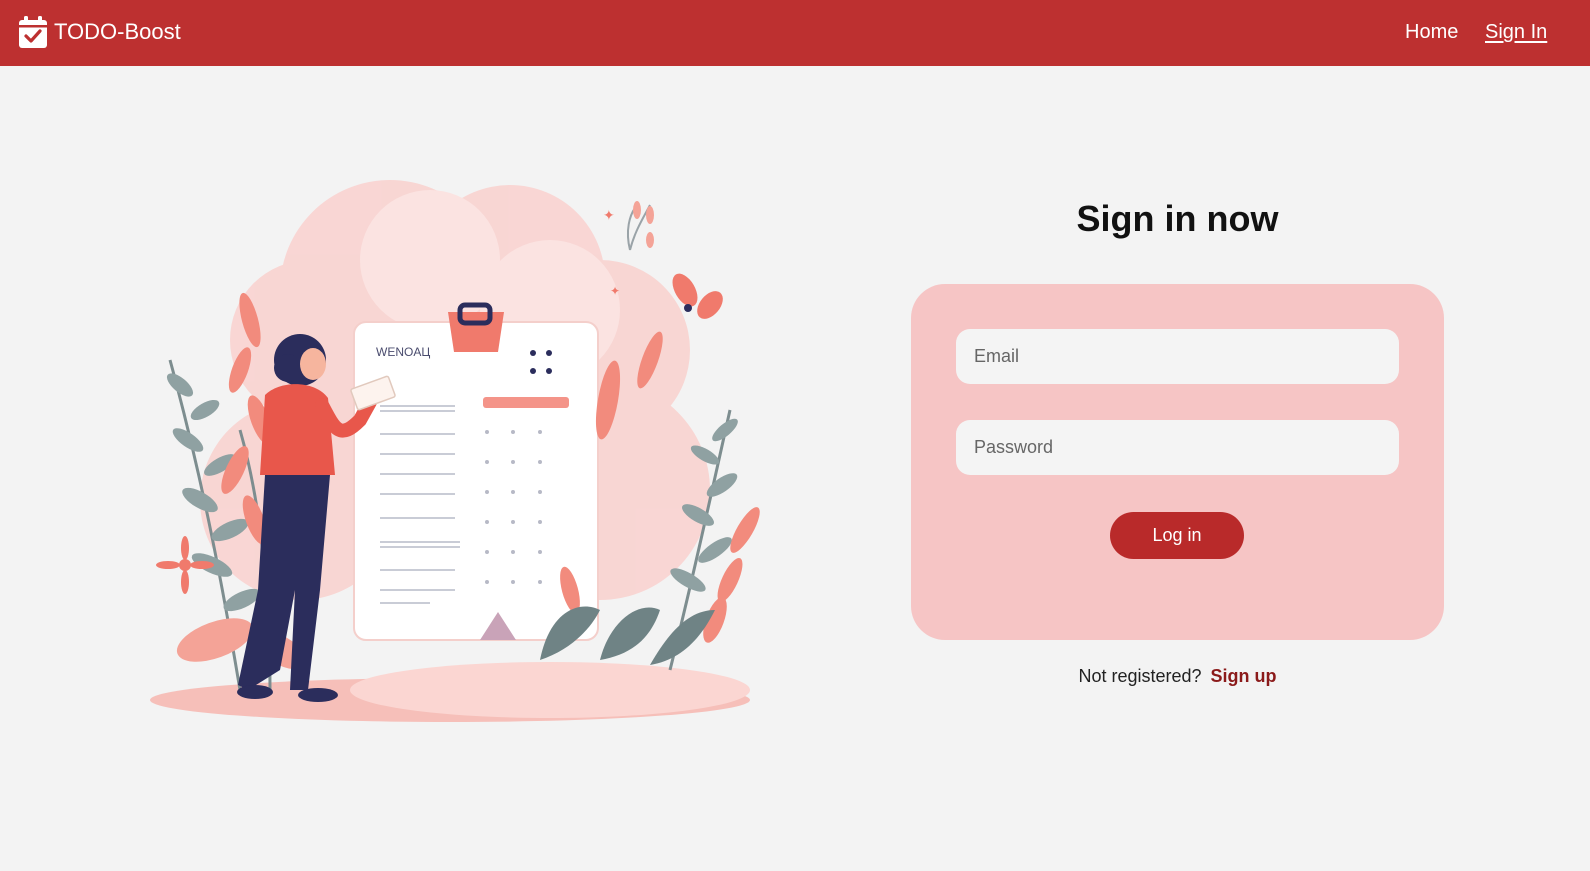  I want to click on brand-name: TODO-Boost, so click(117, 31).